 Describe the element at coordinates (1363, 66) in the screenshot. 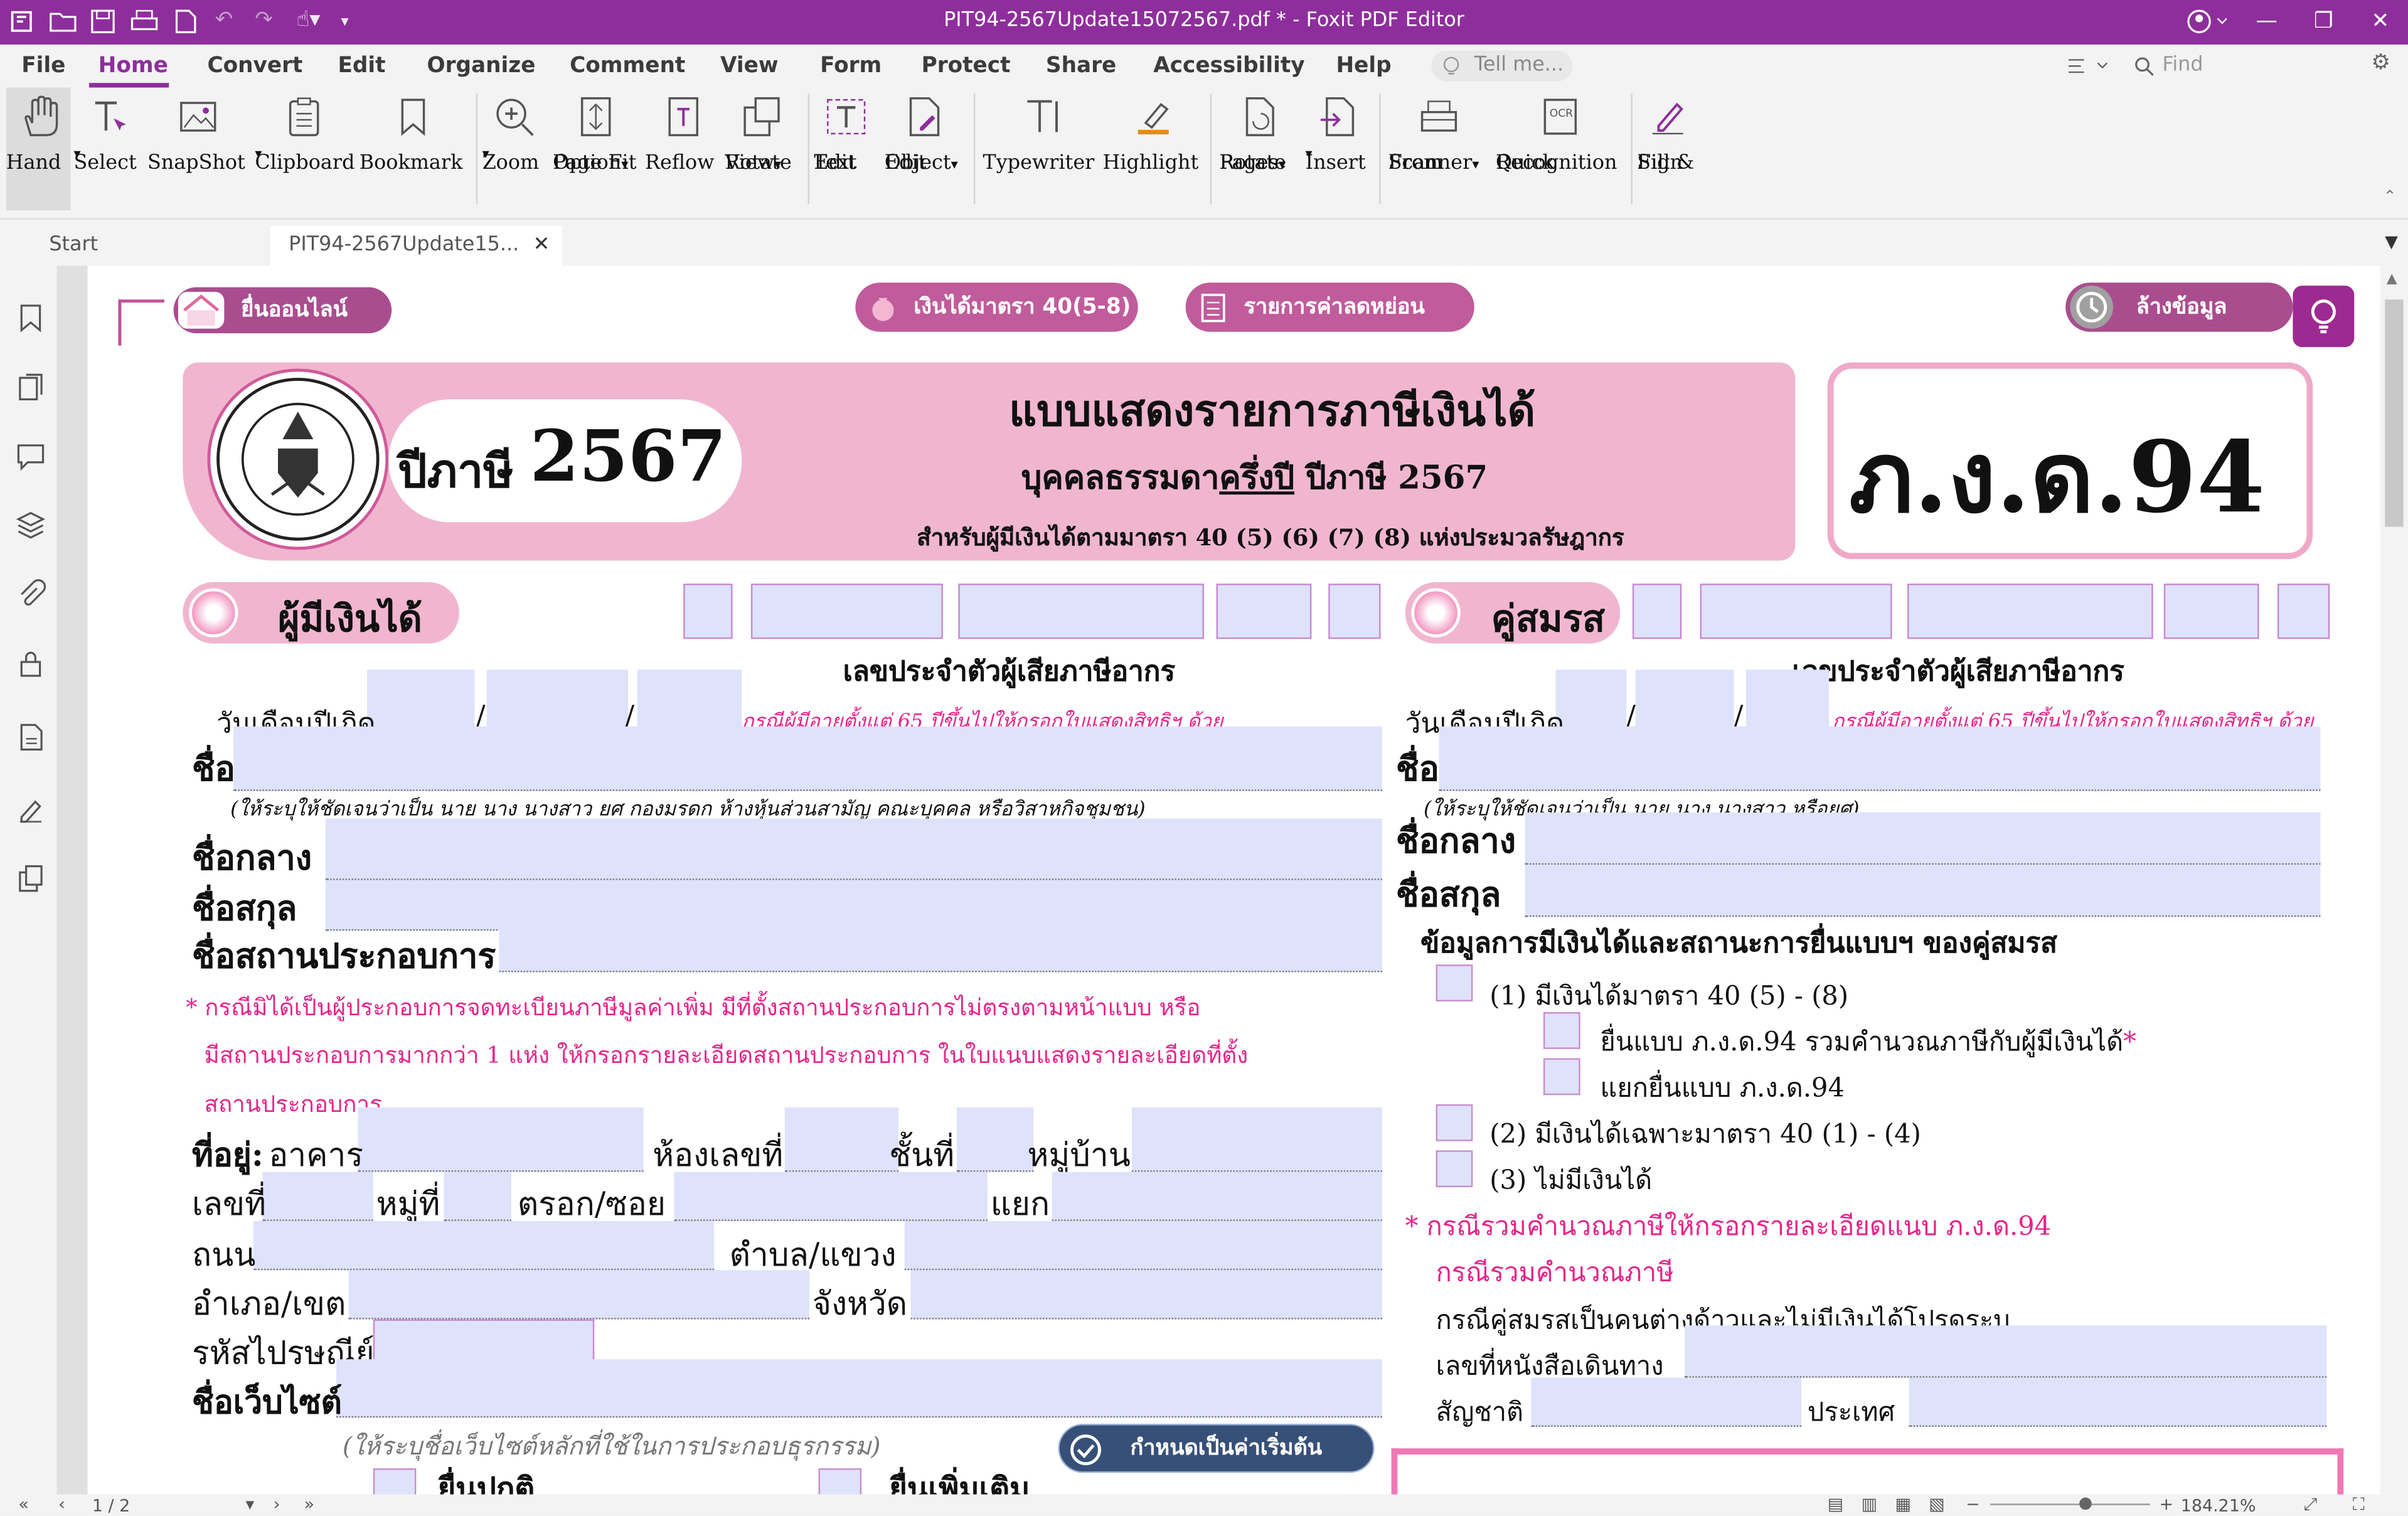

I see `menu-help: Help` at that location.